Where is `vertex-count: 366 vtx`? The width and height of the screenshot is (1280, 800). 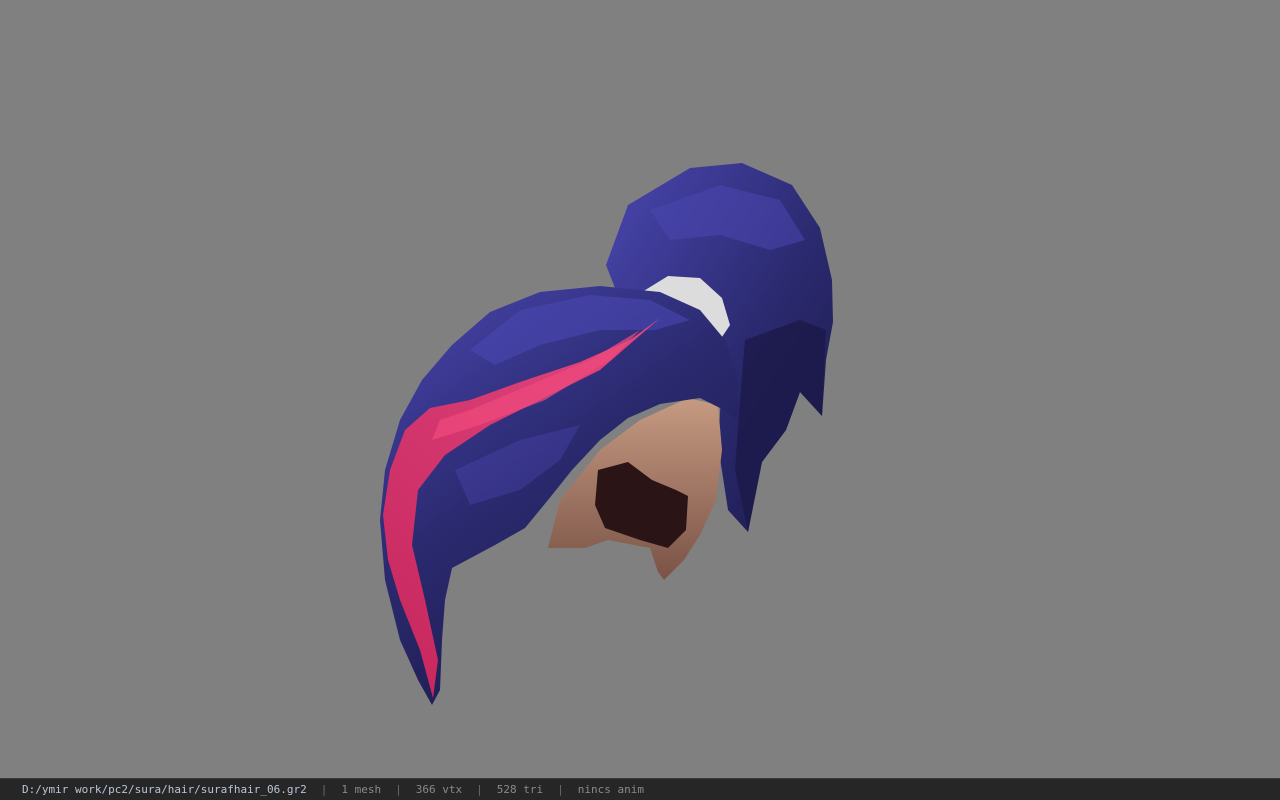
vertex-count: 366 vtx is located at coordinates (439, 789).